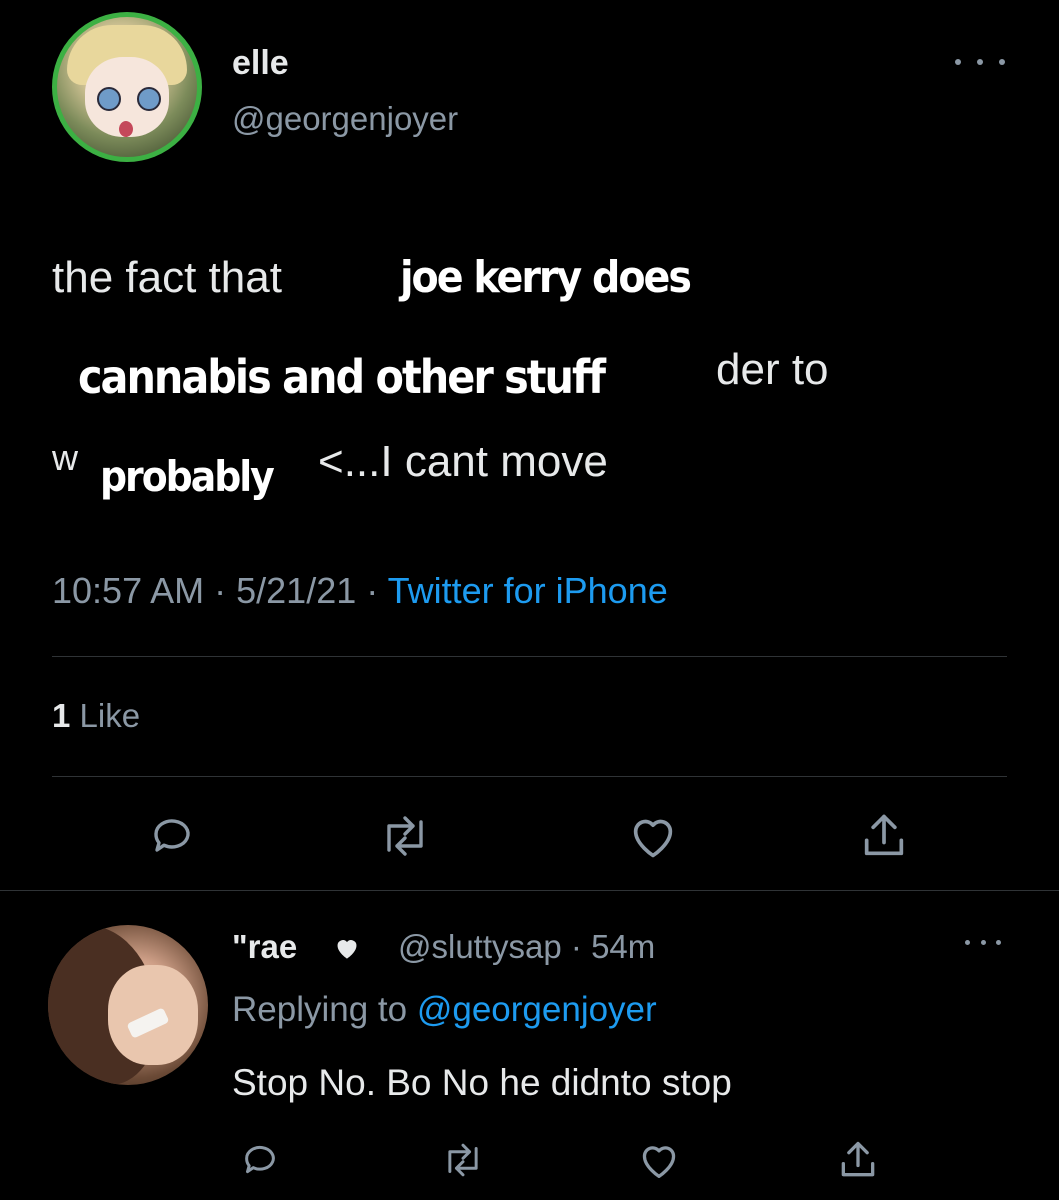 This screenshot has height=1200, width=1059. I want to click on author-avatar, so click(127, 87).